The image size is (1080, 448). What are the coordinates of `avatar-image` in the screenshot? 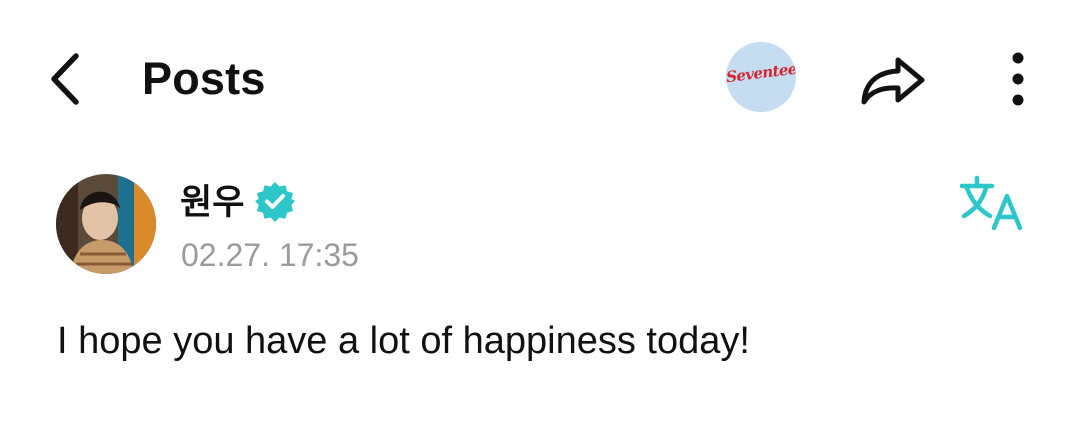 It's located at (106, 224).